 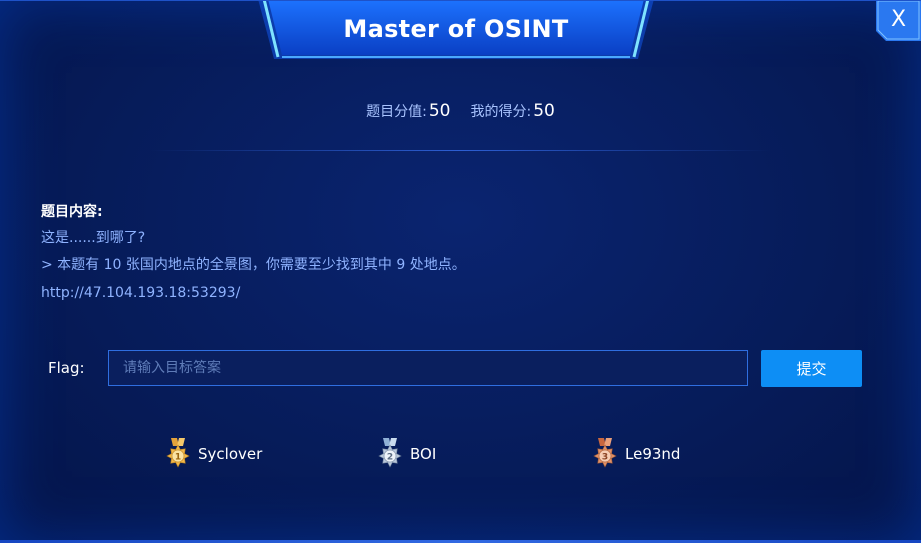 I want to click on my-score-label: 我的得分:, so click(x=501, y=112).